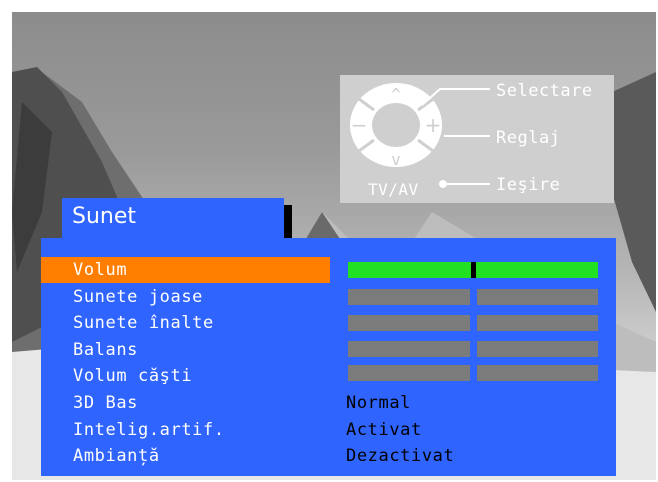  I want to click on menu-item-sunete-inalte: Sunete înalte, so click(185, 323).